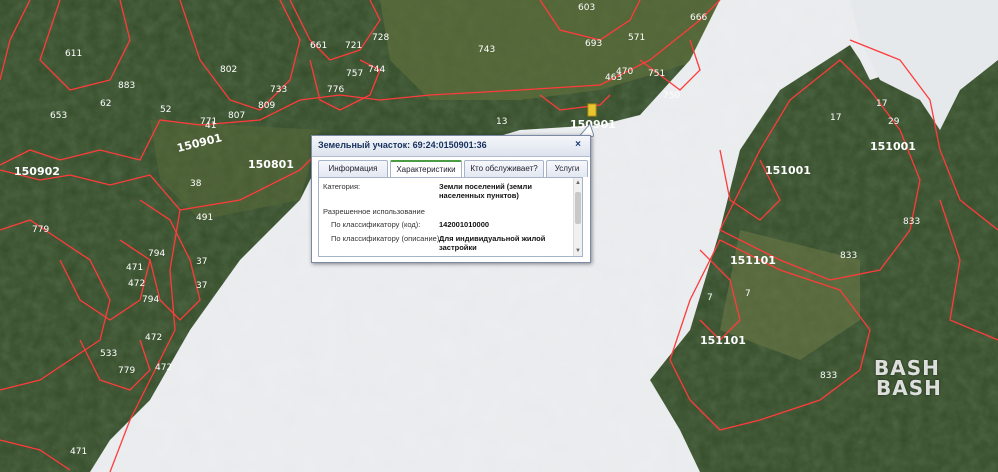  Describe the element at coordinates (204, 218) in the screenshot. I see `svg-text: 491` at that location.